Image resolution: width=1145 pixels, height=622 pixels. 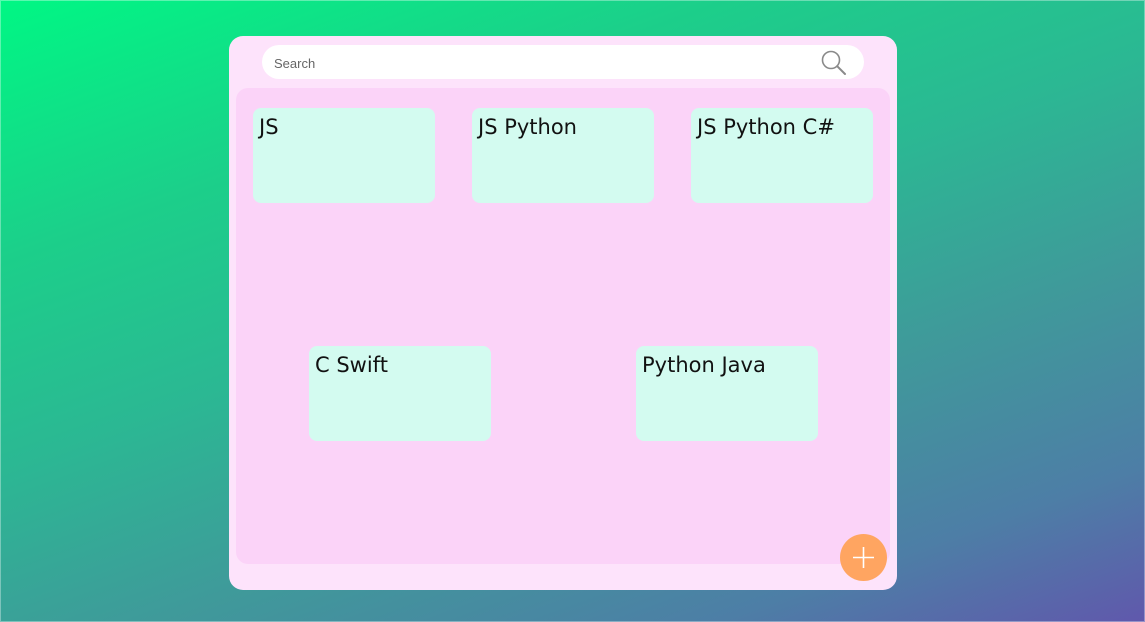 I want to click on note-card: C Swift, so click(x=400, y=393).